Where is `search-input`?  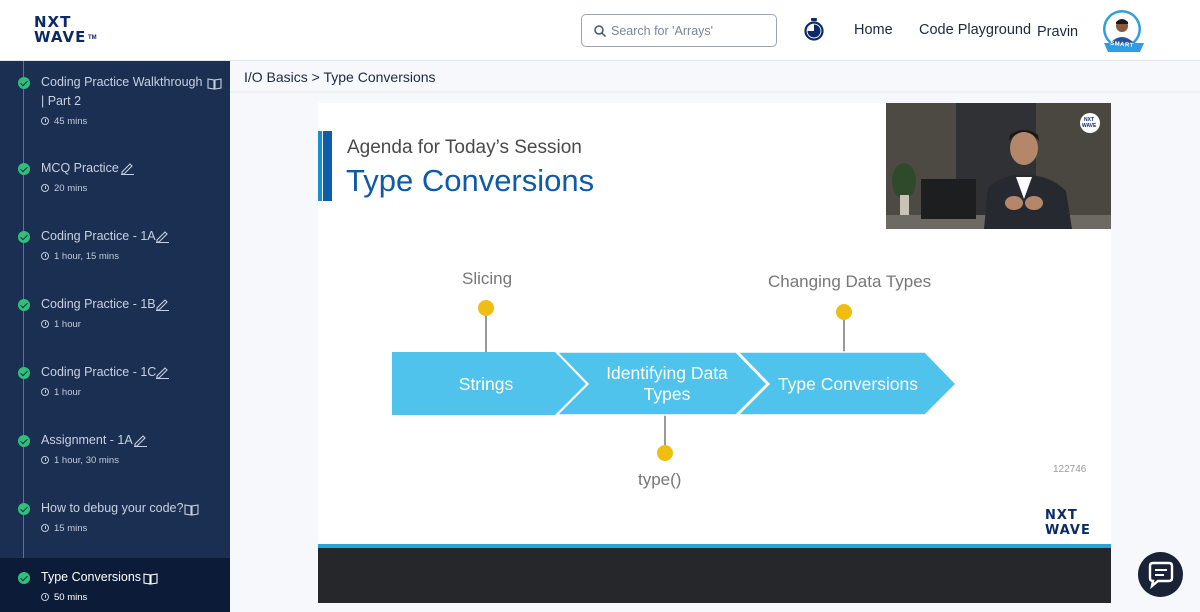 search-input is located at coordinates (691, 31).